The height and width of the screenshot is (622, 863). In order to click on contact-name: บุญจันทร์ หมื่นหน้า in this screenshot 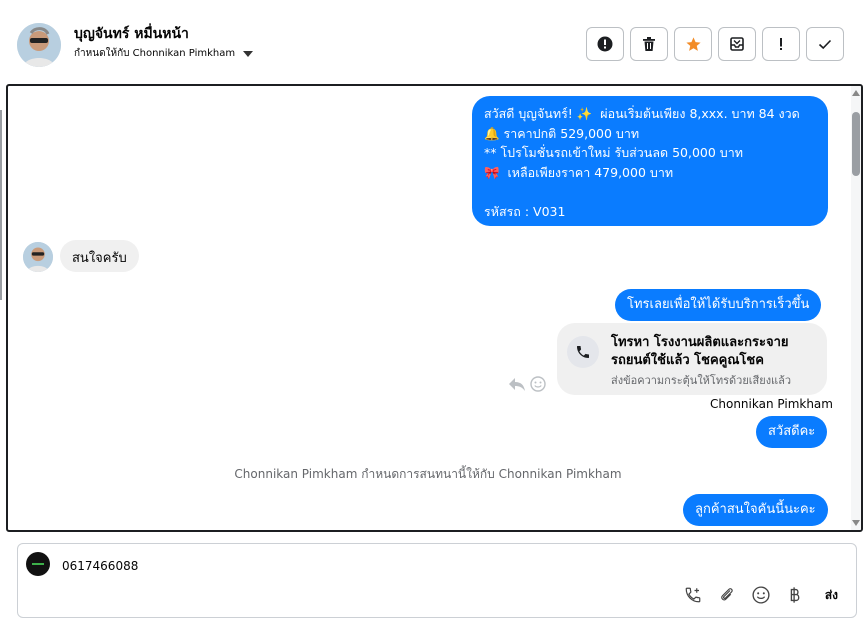, I will do `click(131, 34)`.